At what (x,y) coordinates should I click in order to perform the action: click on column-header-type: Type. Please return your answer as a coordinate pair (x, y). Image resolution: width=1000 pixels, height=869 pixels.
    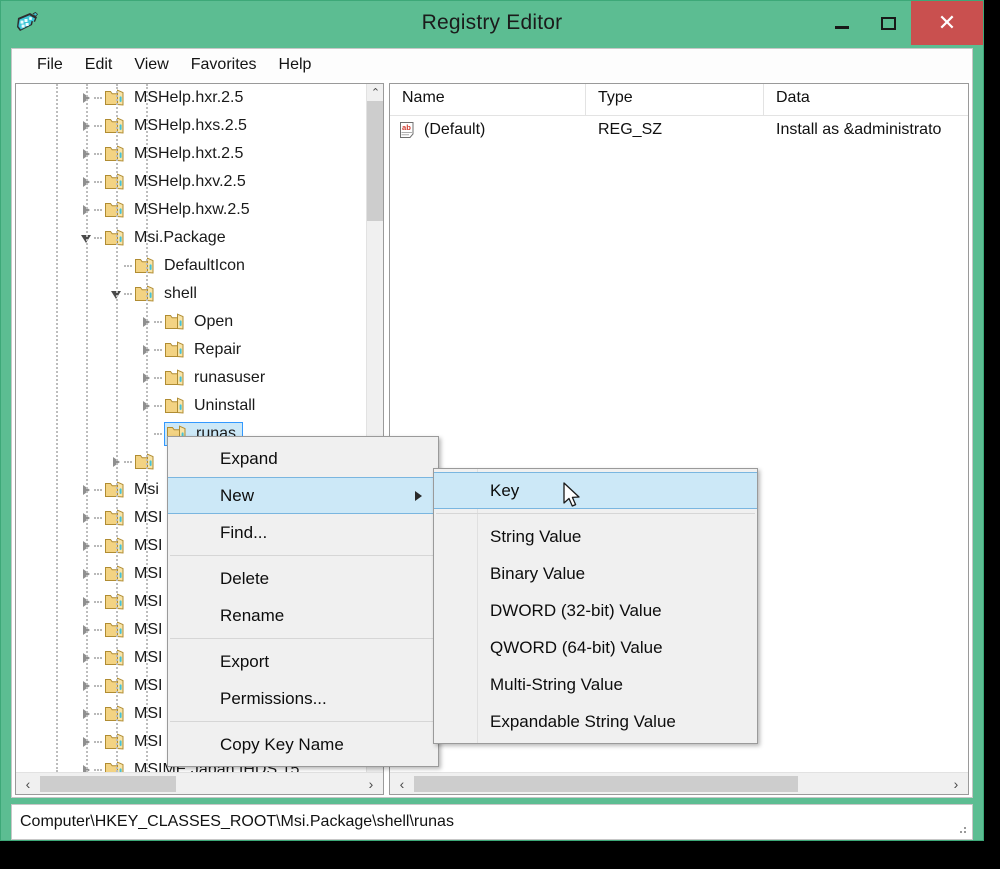
    Looking at the image, I should click on (675, 99).